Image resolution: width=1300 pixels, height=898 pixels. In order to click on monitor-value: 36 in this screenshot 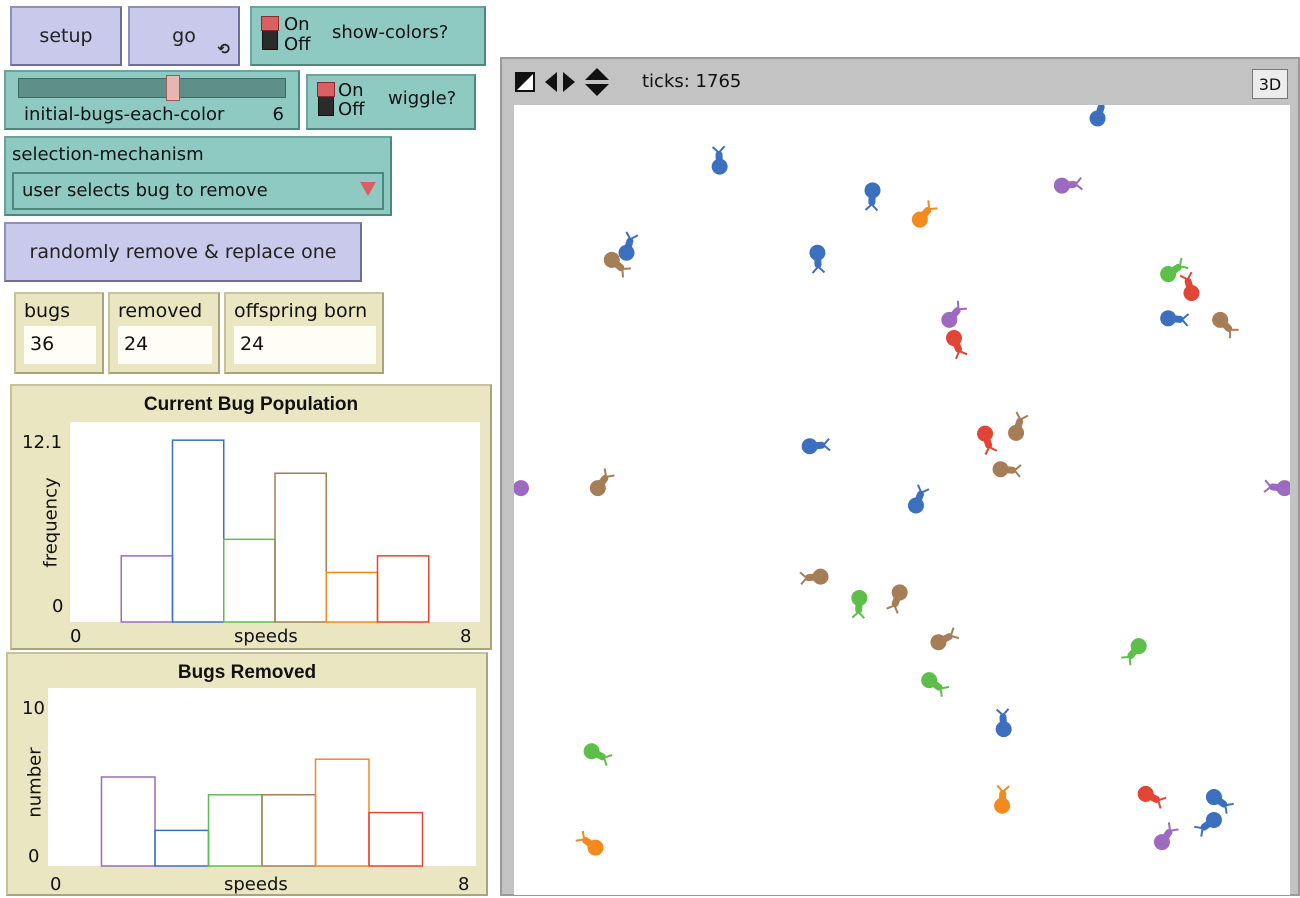, I will do `click(60, 345)`.